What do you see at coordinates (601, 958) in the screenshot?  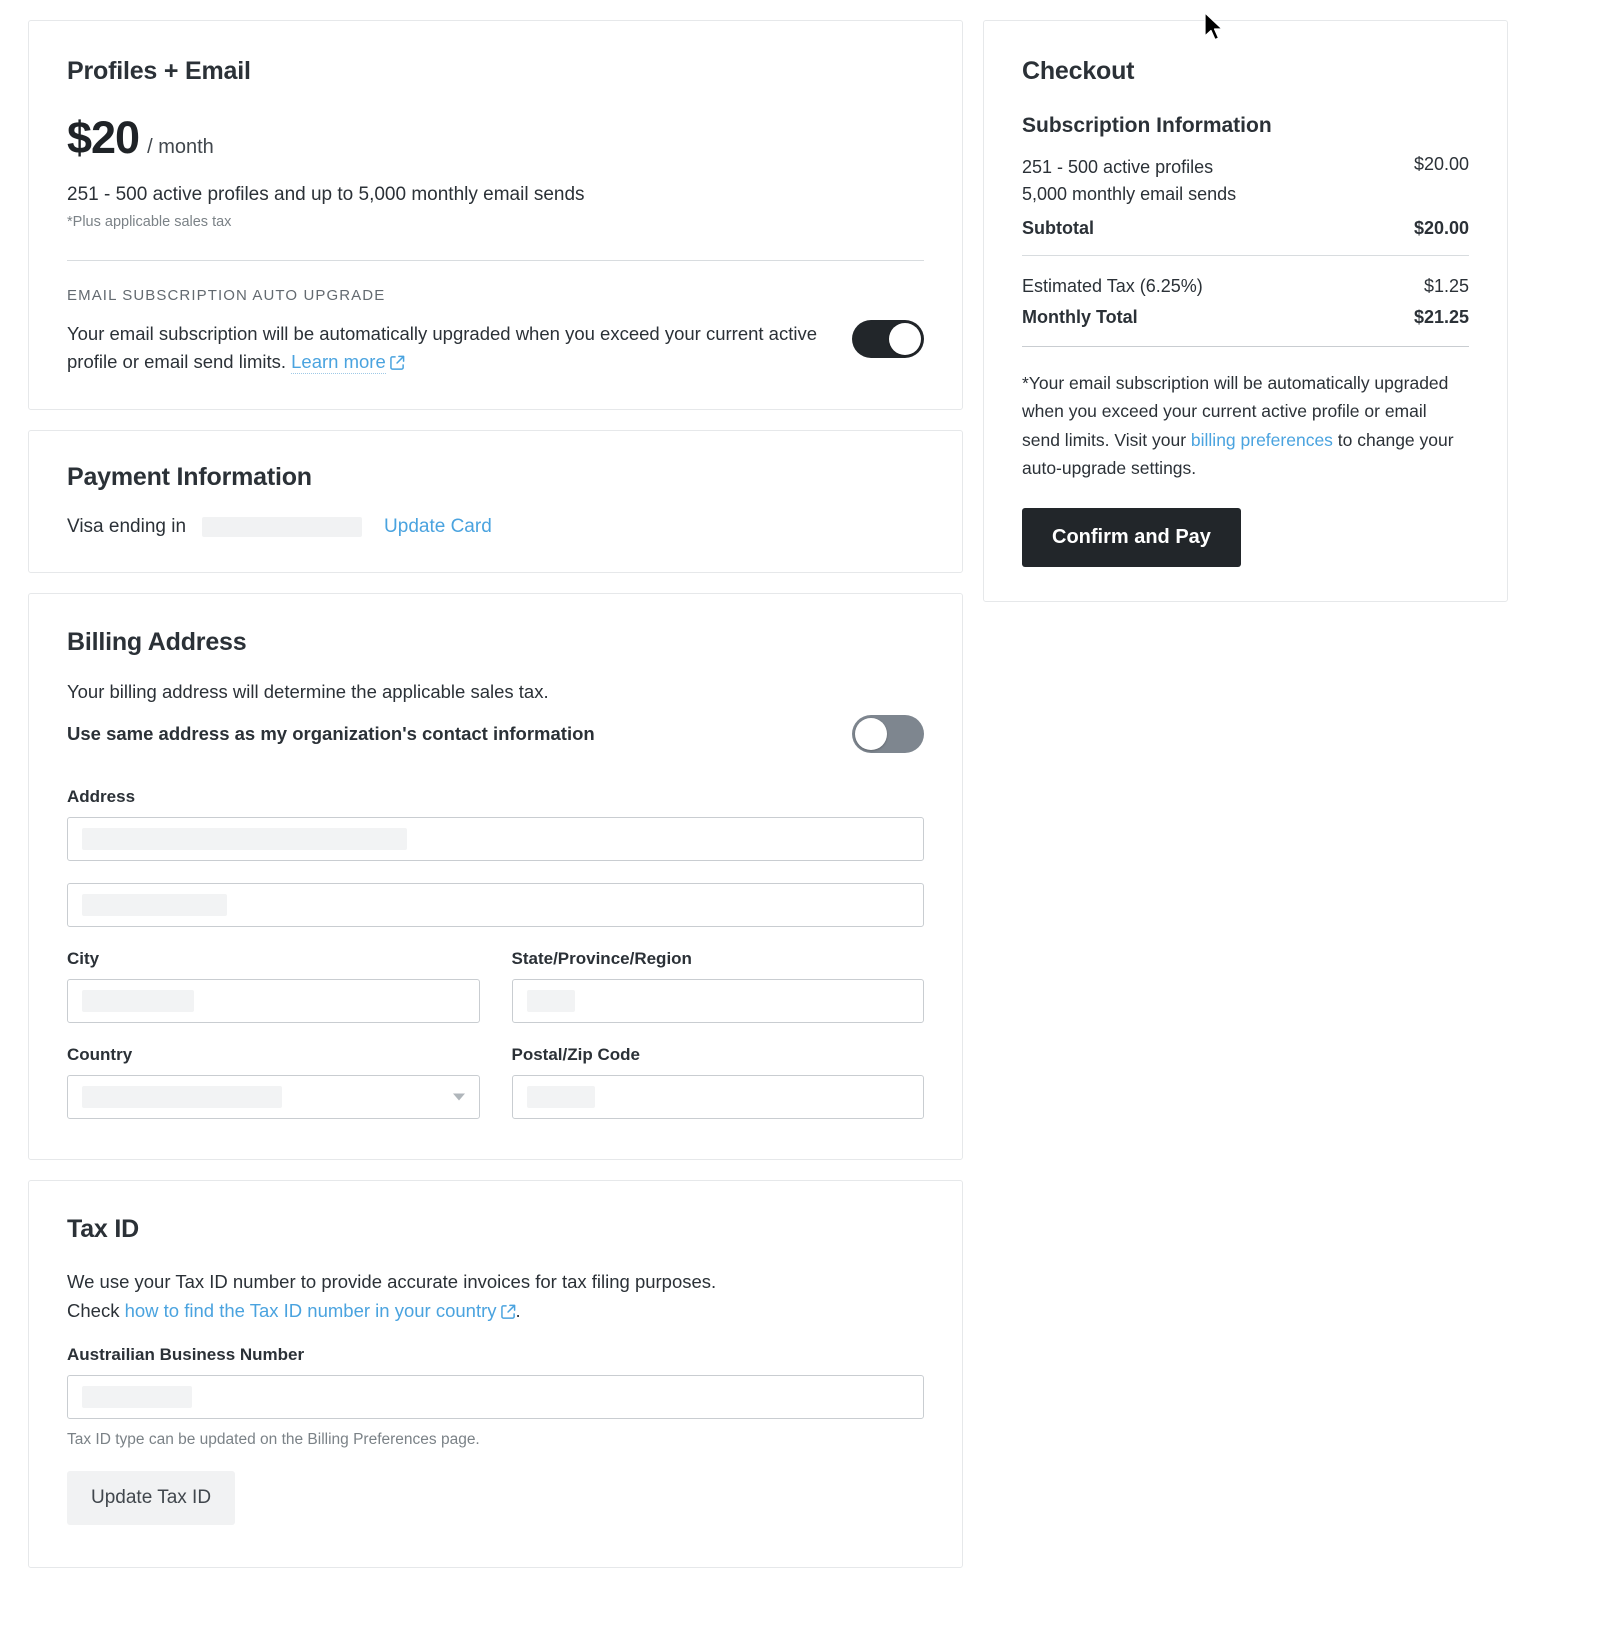 I see `state-label: State/Province/Region` at bounding box center [601, 958].